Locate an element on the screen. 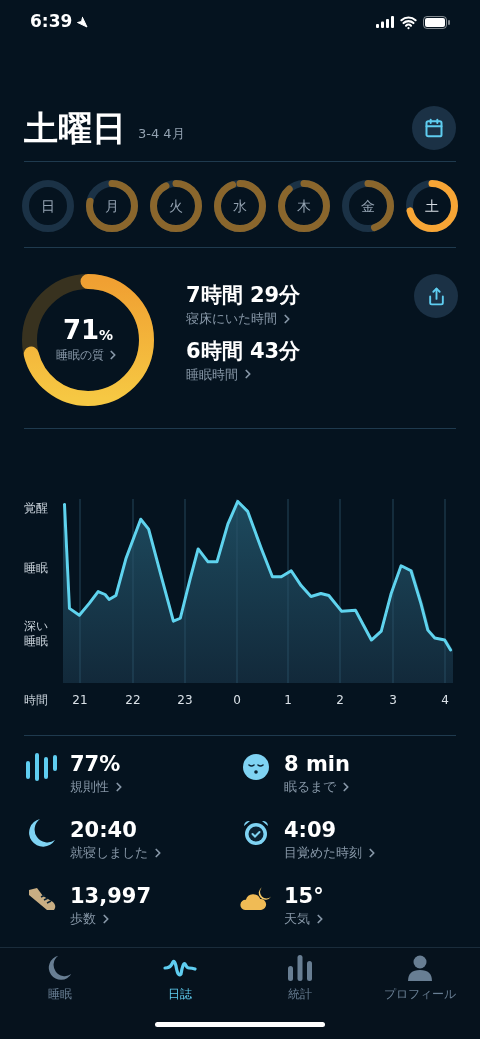 The image size is (480, 1039). day-title: 土曜日 is located at coordinates (75, 128).